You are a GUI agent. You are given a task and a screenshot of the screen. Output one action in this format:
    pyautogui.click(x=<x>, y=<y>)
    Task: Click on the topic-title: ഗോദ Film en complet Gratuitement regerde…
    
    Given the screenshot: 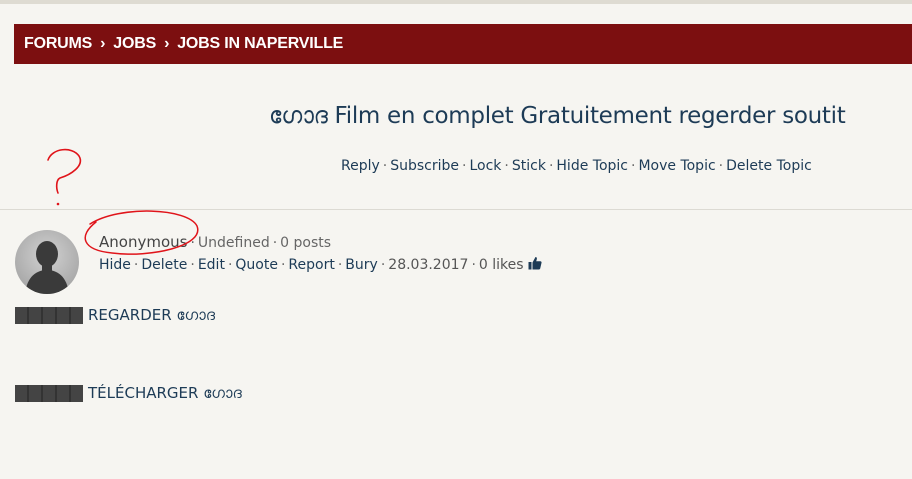 What is the action you would take?
    pyautogui.click(x=557, y=116)
    